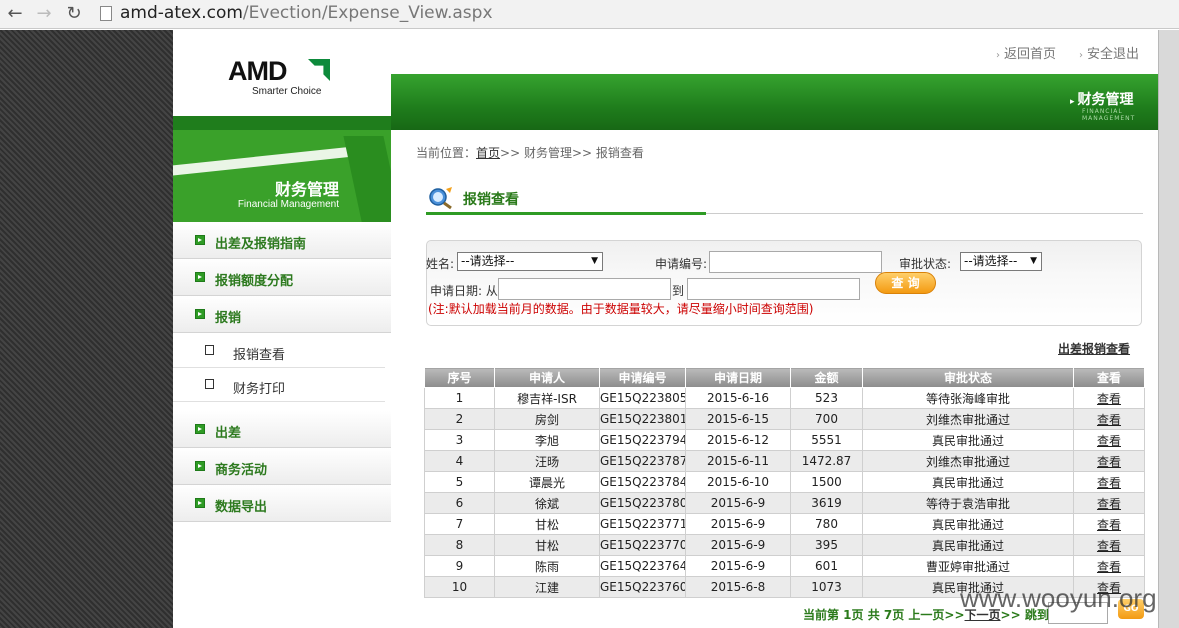 The width and height of the screenshot is (1179, 628). Describe the element at coordinates (826, 461) in the screenshot. I see `cell-amount: 1472.87` at that location.